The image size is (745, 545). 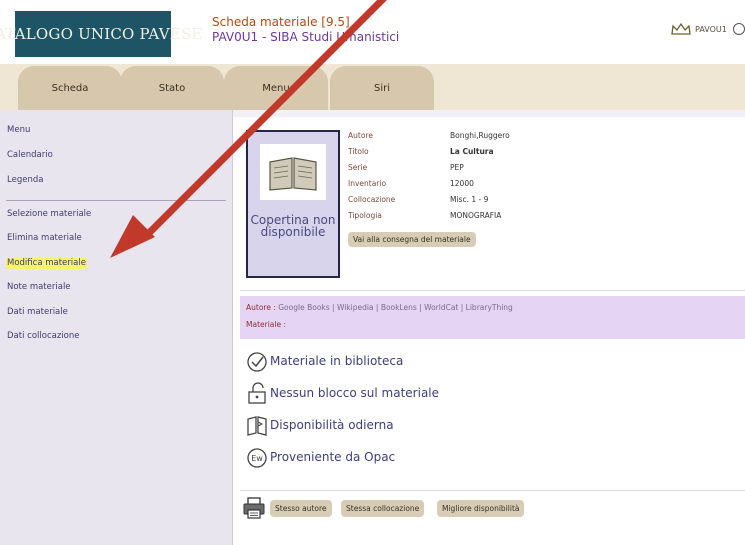 What do you see at coordinates (30, 155) in the screenshot?
I see `sidebar-item-calendario: Calendario` at bounding box center [30, 155].